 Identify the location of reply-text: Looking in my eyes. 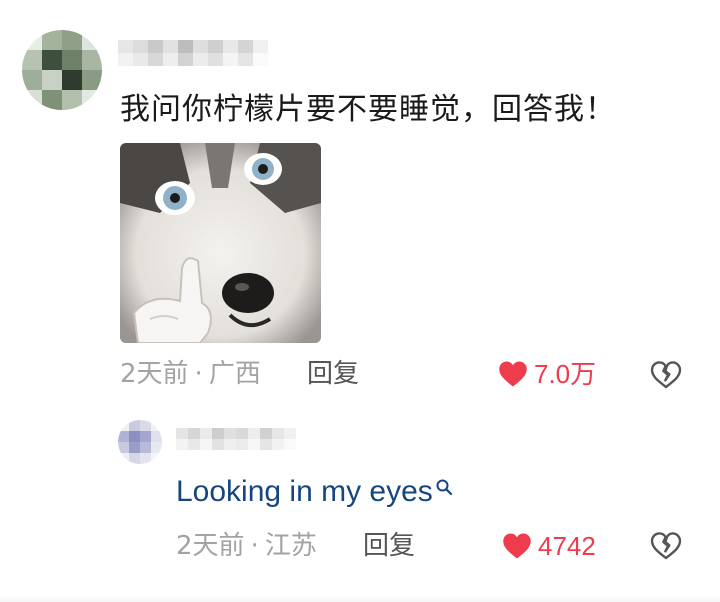
(314, 492).